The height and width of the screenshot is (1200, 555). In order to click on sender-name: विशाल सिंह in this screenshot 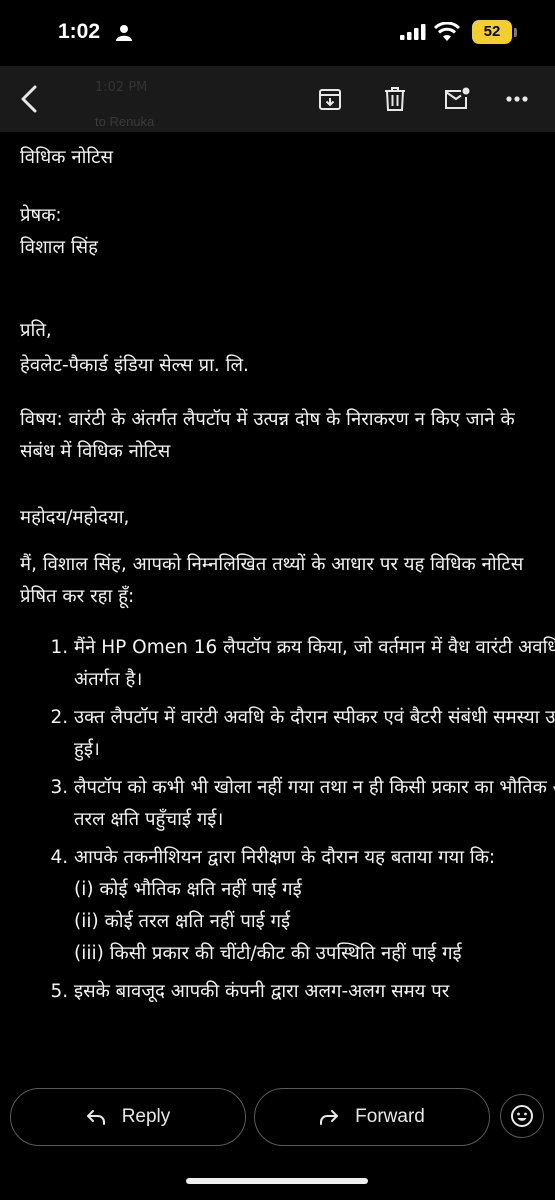, I will do `click(59, 247)`.